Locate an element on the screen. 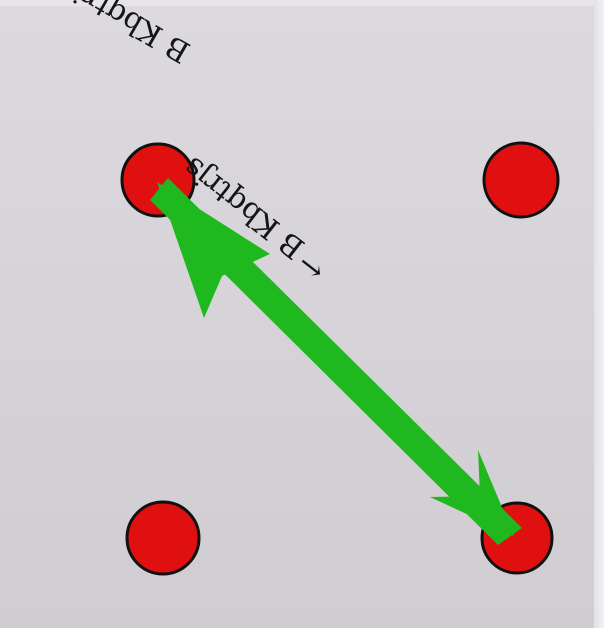 The width and height of the screenshot is (604, 628). dot-top-right is located at coordinates (521, 180).